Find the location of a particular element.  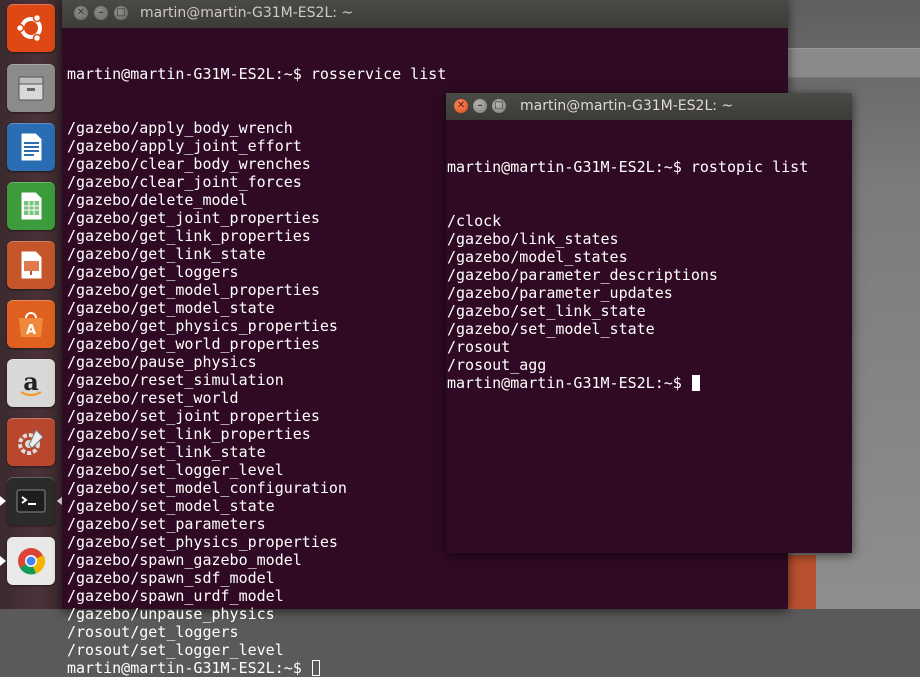

launcher-item: a is located at coordinates (31, 383).